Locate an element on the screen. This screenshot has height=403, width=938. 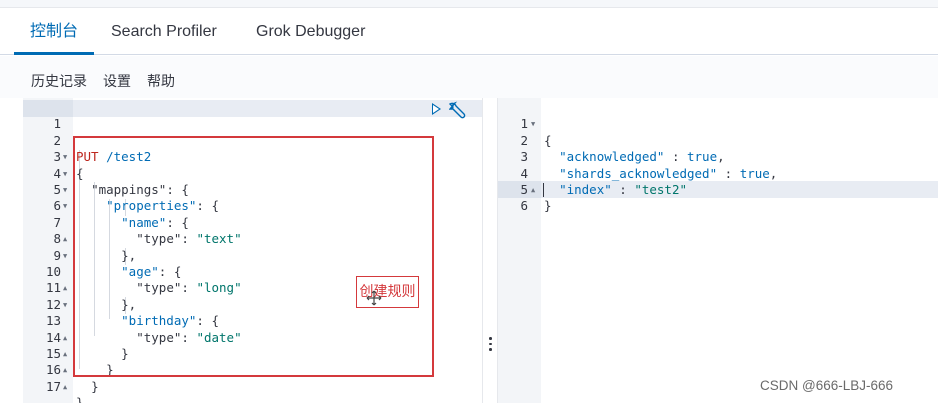
code-line: 5 ▲ } is located at coordinates (718, 189).